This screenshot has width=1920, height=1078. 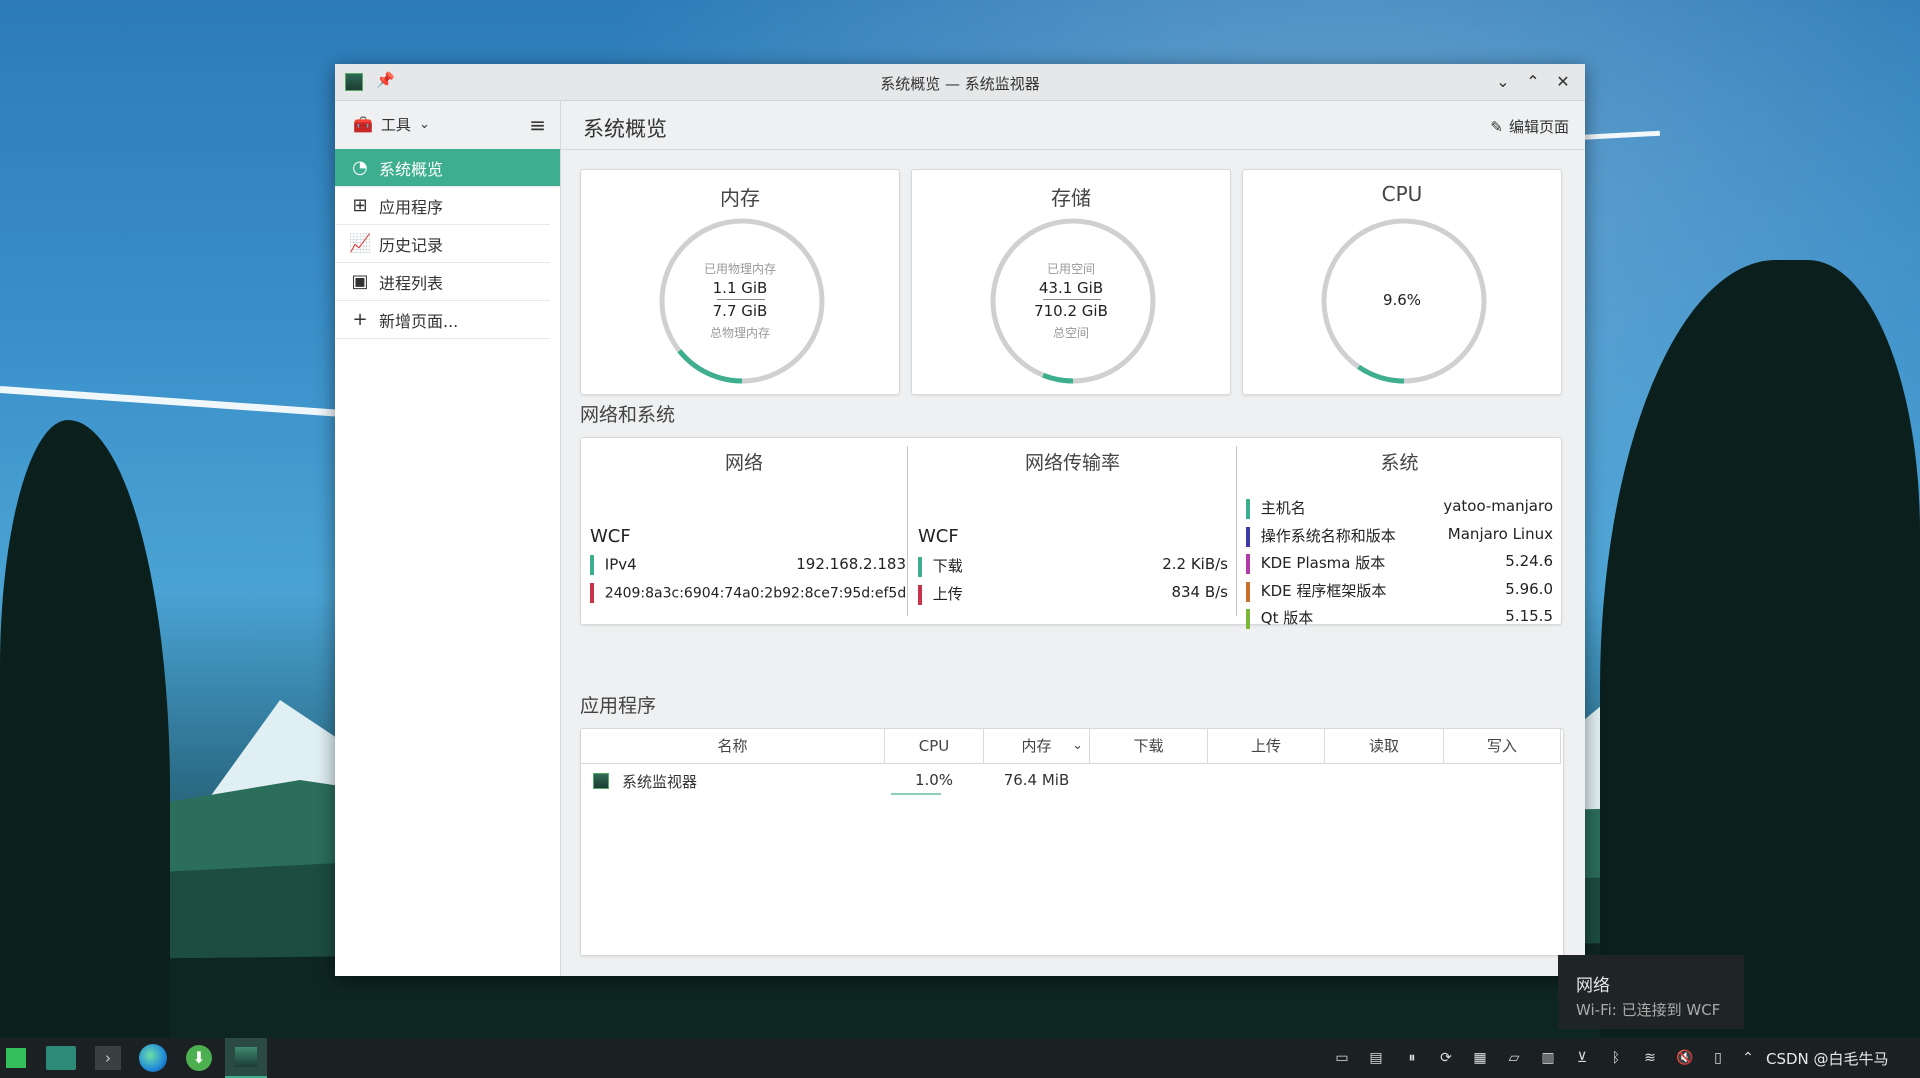 What do you see at coordinates (1582, 1058) in the screenshot?
I see `device-tray-icon: ⊻` at bounding box center [1582, 1058].